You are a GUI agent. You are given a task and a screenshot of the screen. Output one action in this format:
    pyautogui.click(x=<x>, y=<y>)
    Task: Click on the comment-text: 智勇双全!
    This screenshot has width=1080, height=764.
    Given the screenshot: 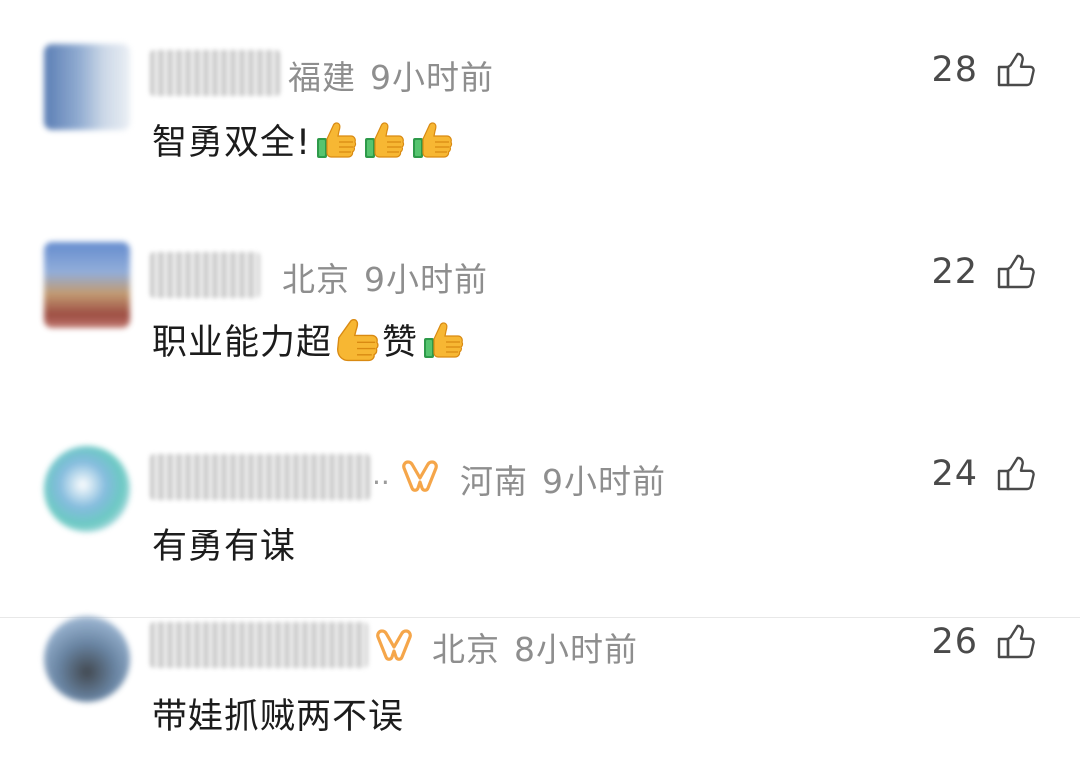 What is the action you would take?
    pyautogui.click(x=303, y=139)
    